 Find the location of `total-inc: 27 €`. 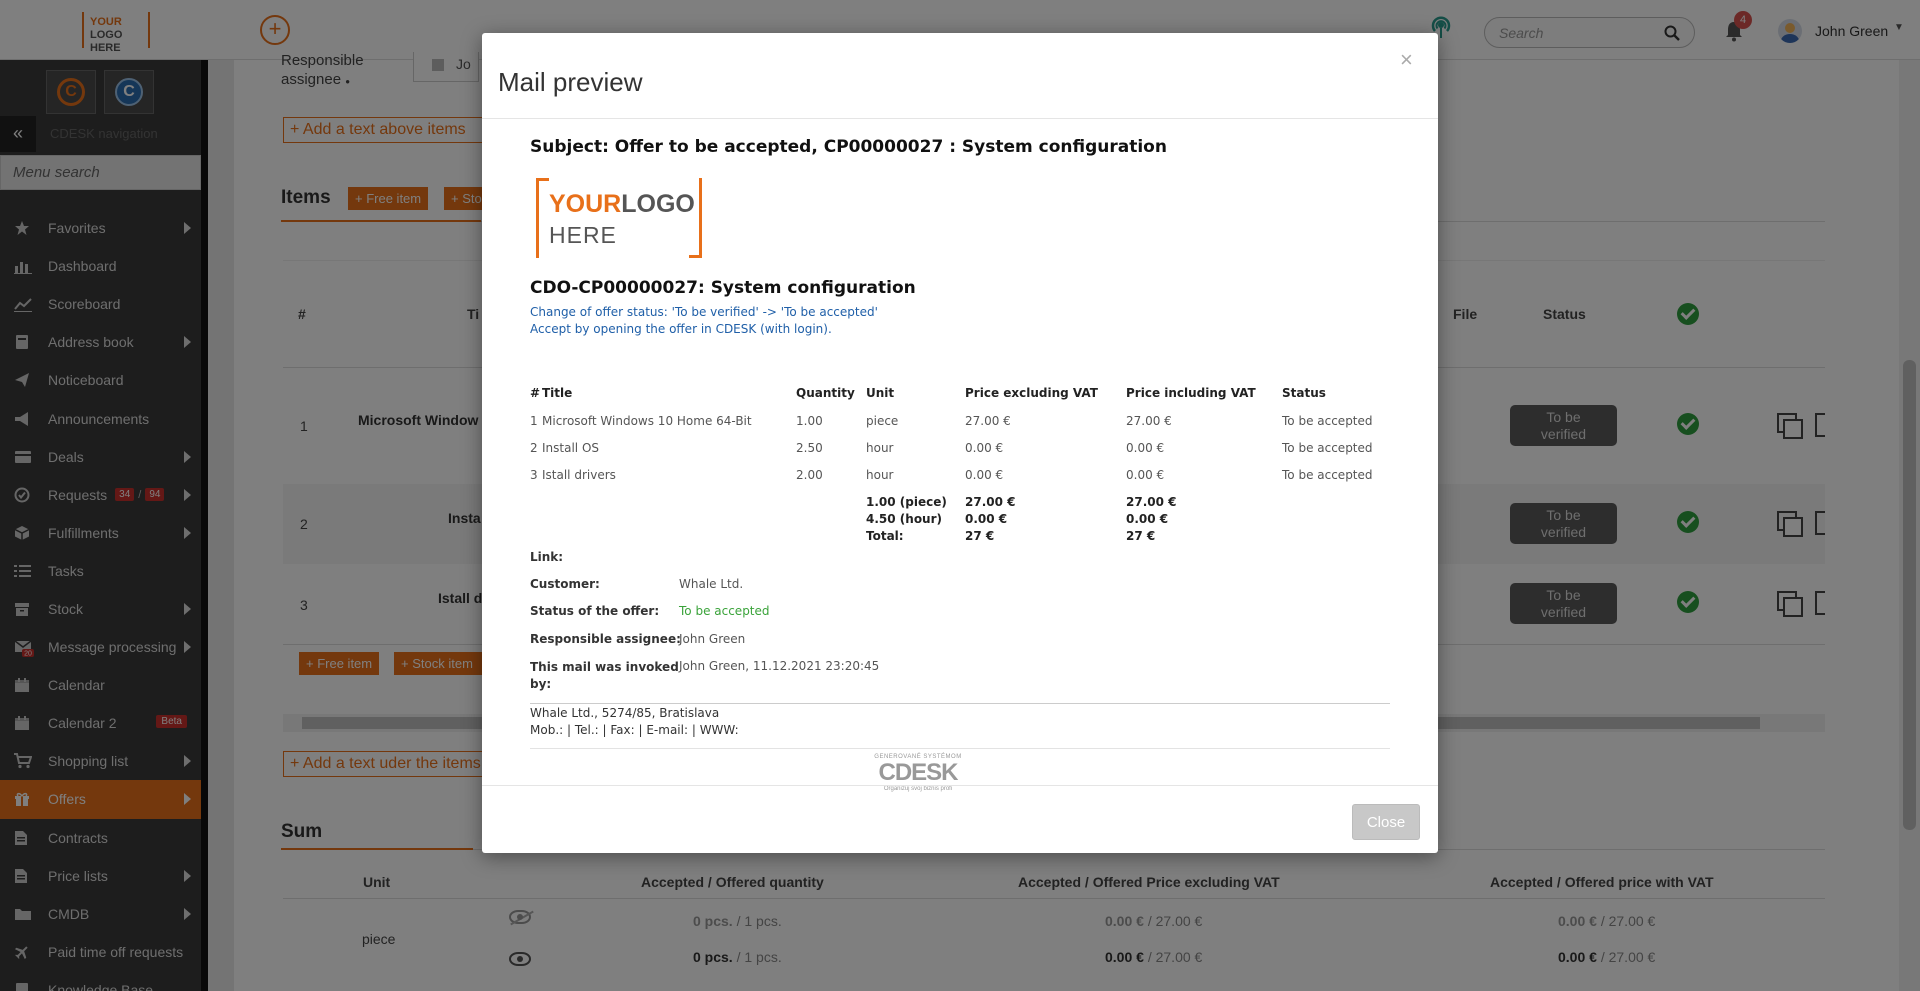

total-inc: 27 € is located at coordinates (1141, 536).